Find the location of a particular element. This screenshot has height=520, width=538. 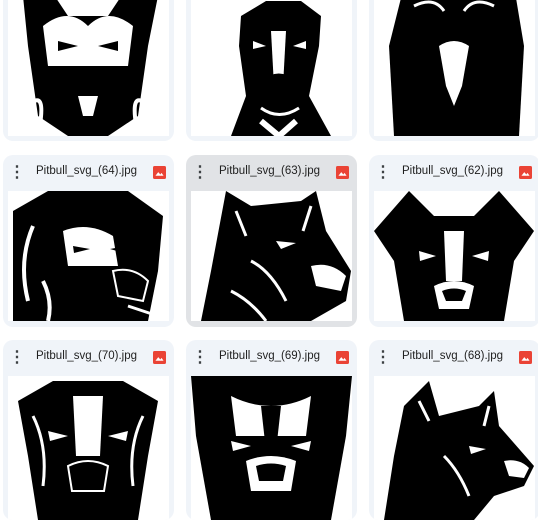

file-card: ⋮ Pitbull_svg_(69).jpg is located at coordinates (271, 430).